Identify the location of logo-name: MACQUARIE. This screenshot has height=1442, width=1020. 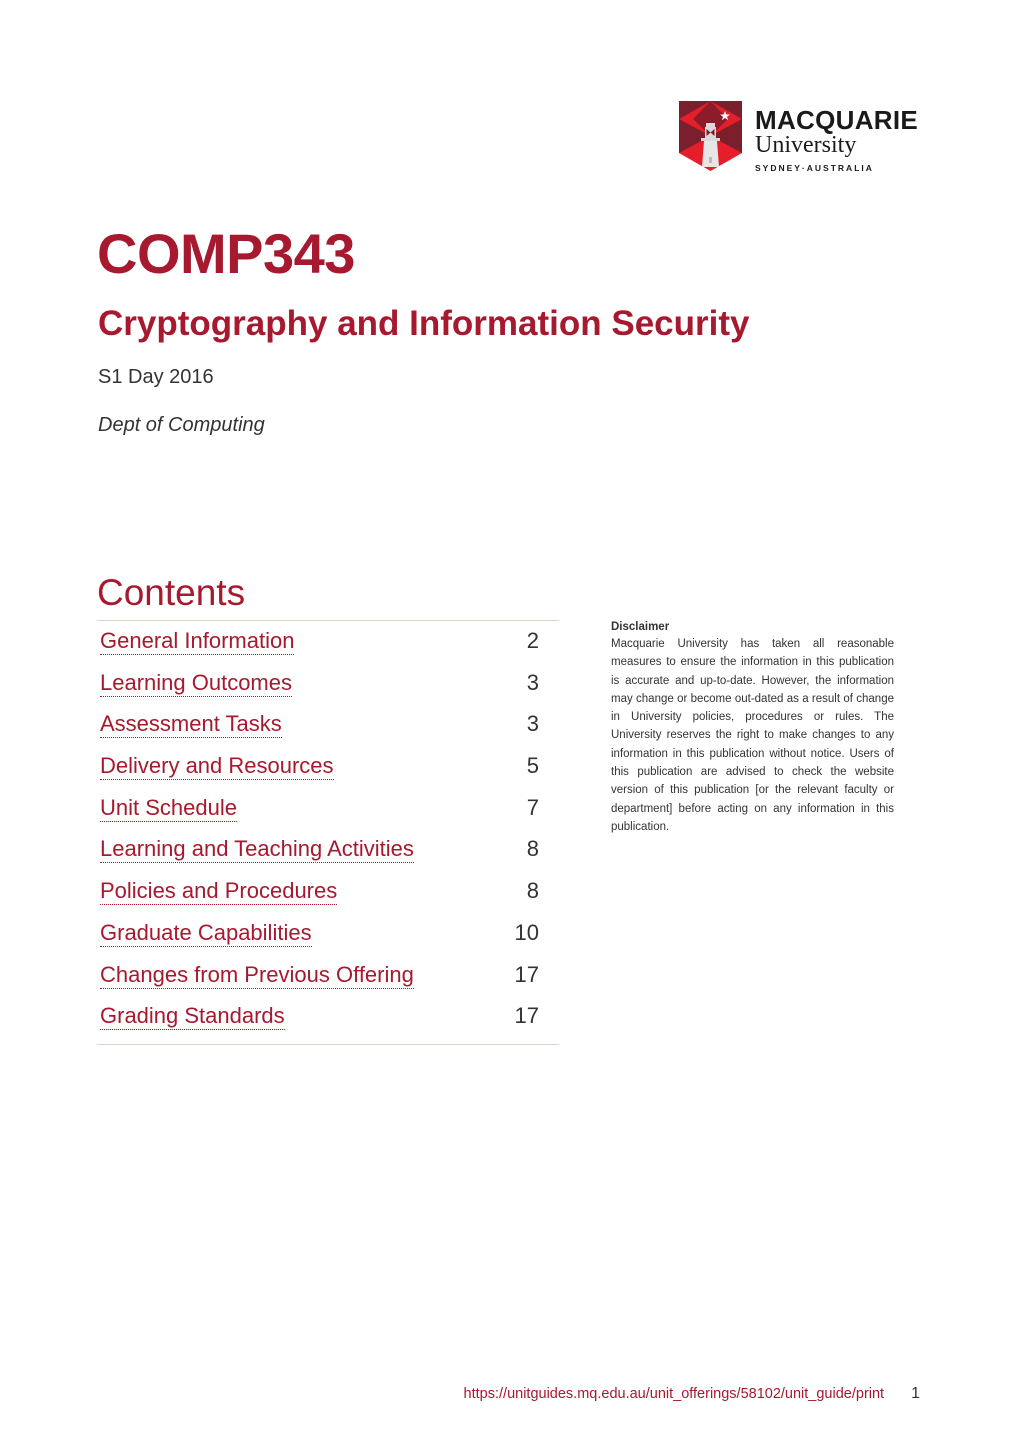
(837, 120).